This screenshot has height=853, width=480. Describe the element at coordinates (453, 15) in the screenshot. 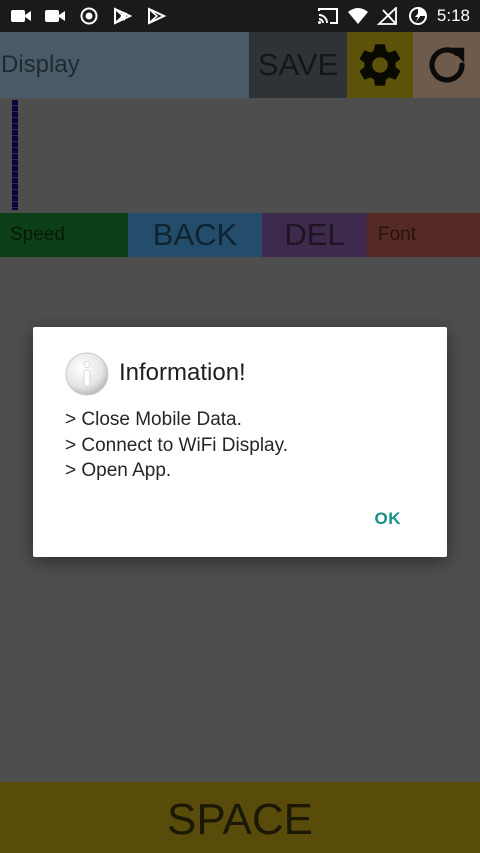

I see `clock-time: 5:18` at that location.